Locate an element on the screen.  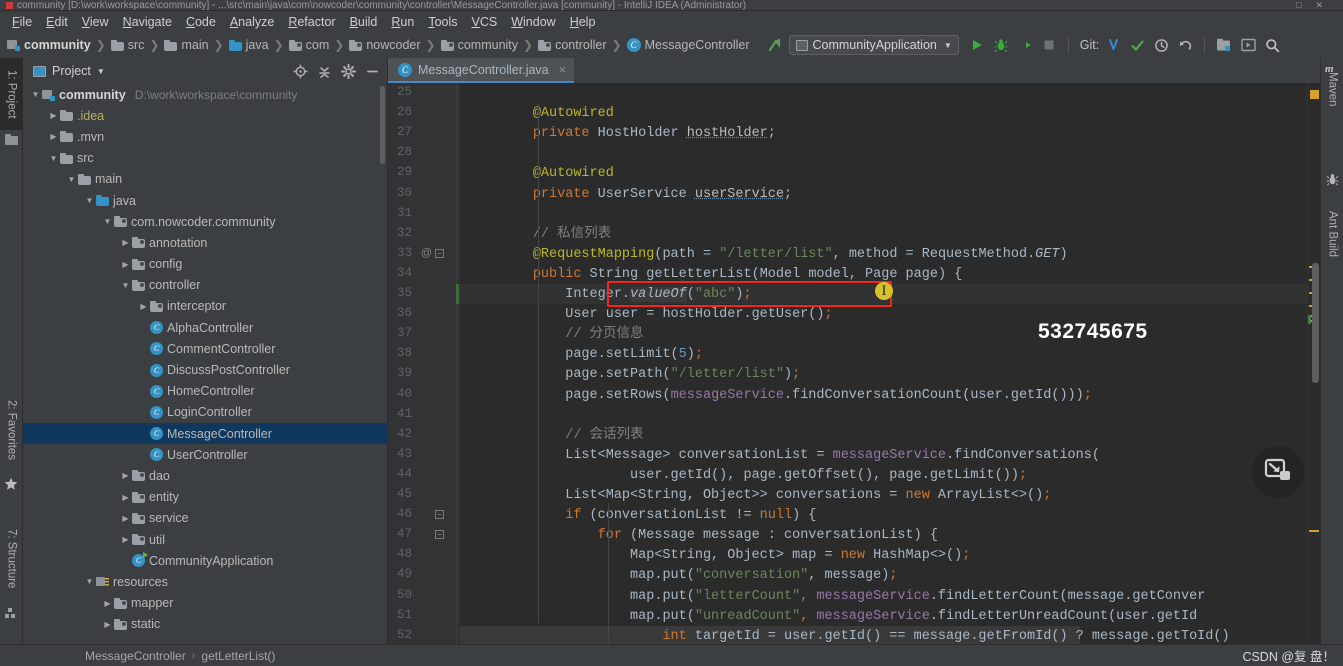
sdk-manager-icon is located at coordinates (1248, 45).